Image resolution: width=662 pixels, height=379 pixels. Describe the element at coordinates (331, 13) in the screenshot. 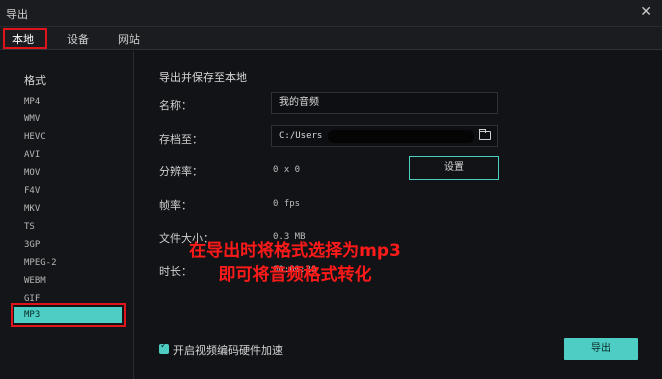

I see `title-bar: 导出 ✕` at that location.